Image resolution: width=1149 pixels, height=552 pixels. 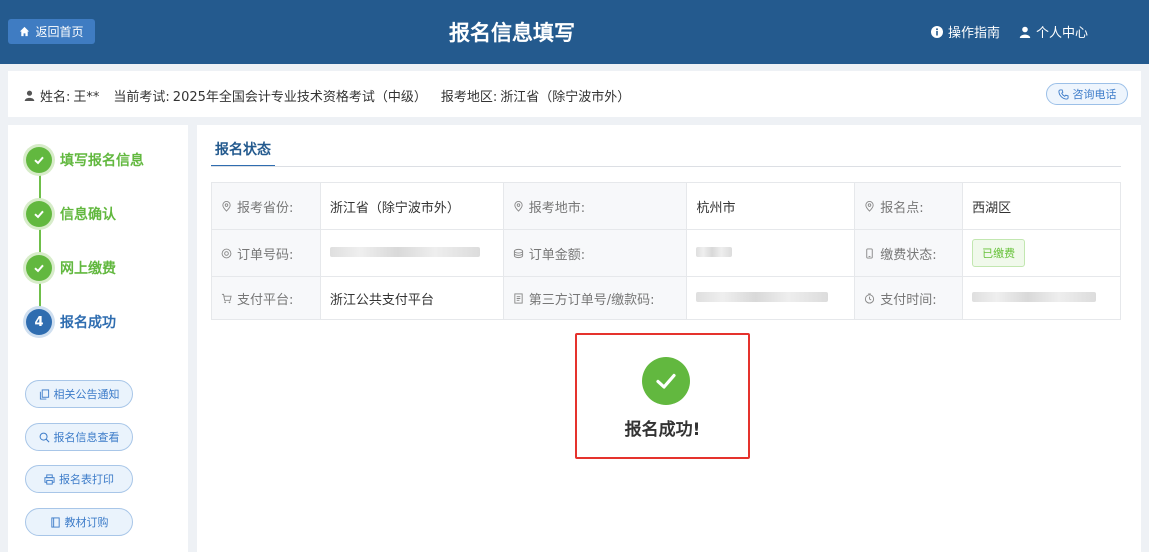 What do you see at coordinates (243, 152) in the screenshot?
I see `tab-registration-status: 报名状态` at bounding box center [243, 152].